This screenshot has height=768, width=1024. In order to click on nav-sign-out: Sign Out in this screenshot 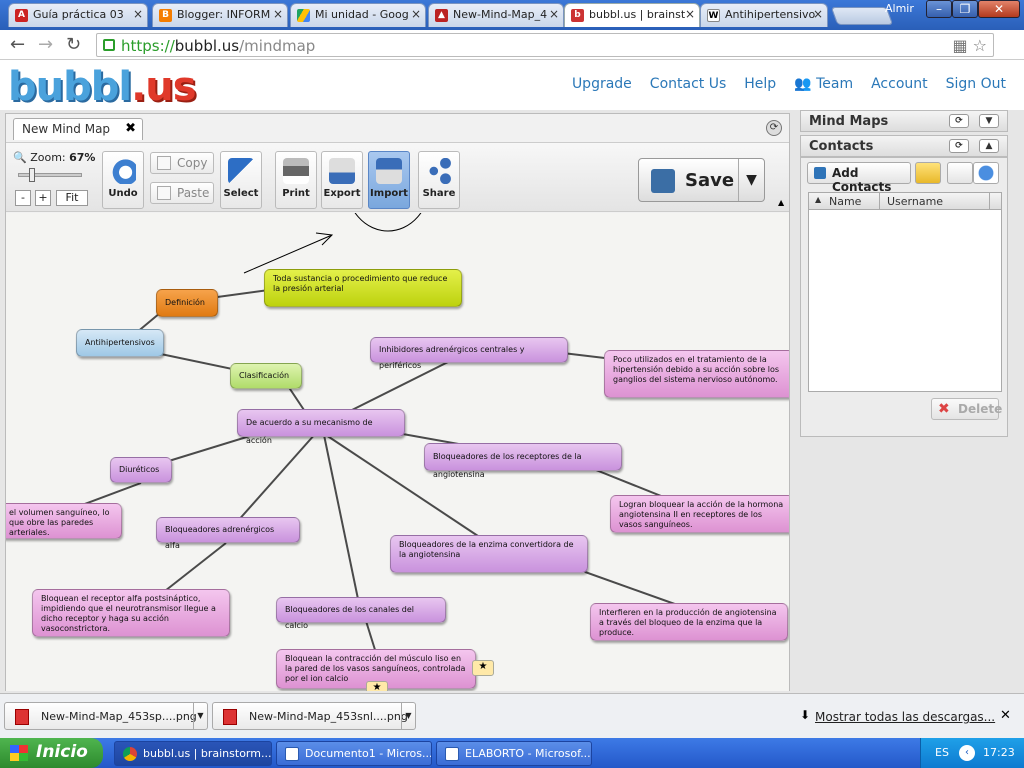, I will do `click(976, 84)`.